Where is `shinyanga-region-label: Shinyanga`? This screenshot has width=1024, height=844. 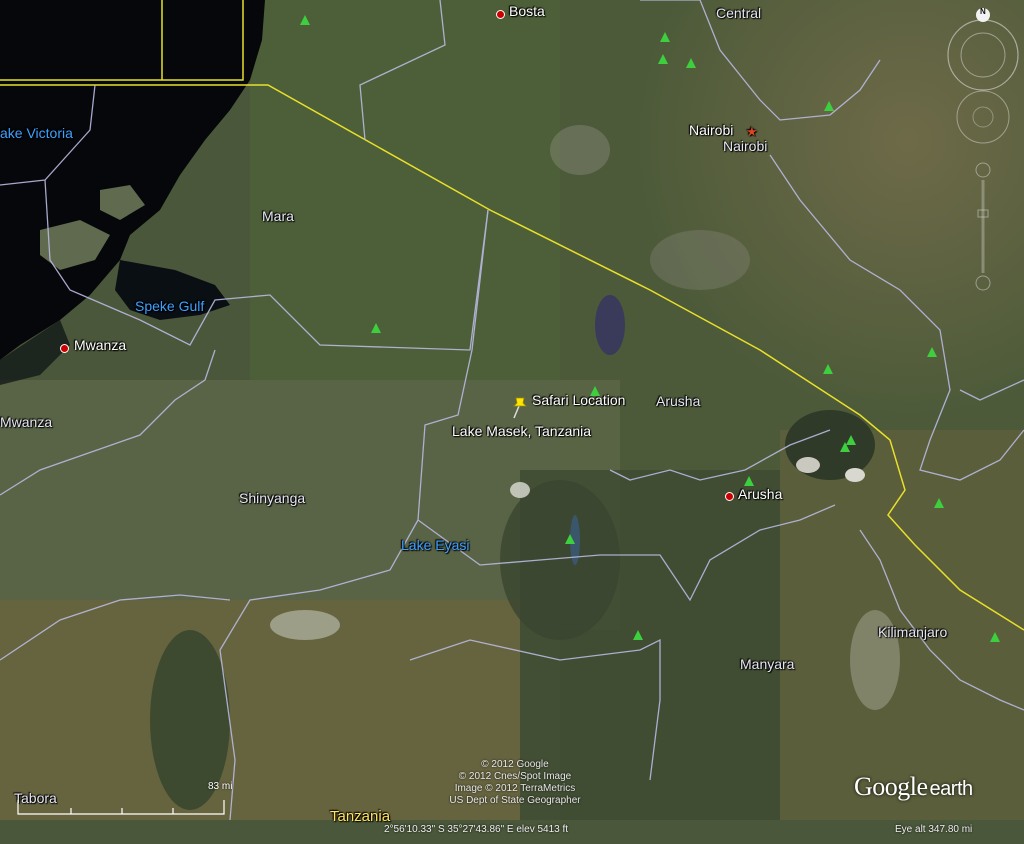 shinyanga-region-label: Shinyanga is located at coordinates (272, 498).